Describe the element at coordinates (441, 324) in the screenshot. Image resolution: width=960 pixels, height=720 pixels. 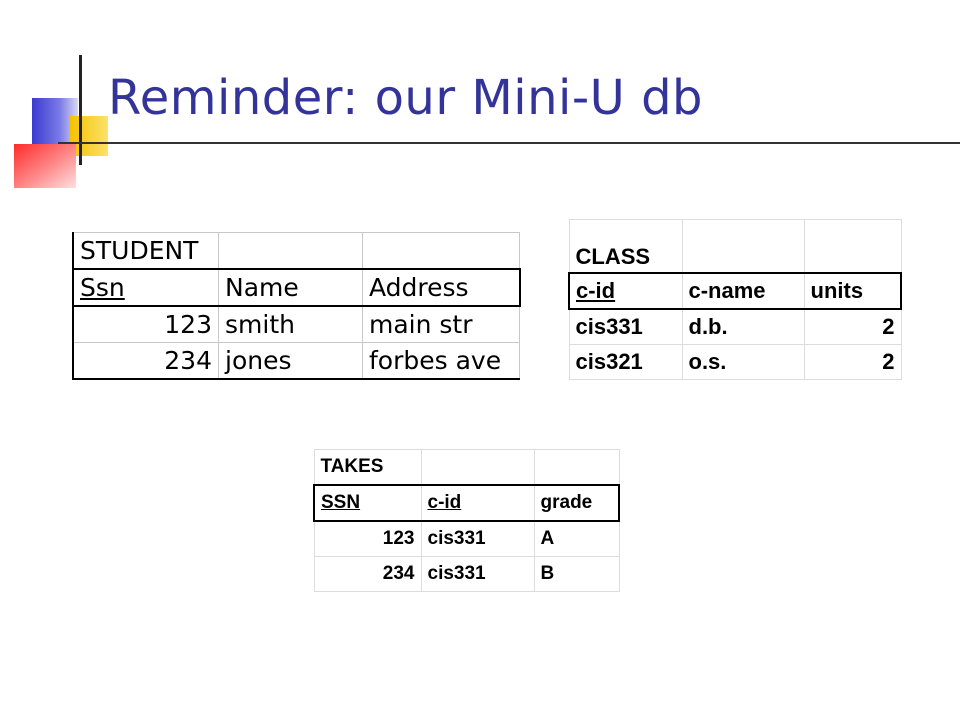
I see `table-cell: main str` at that location.